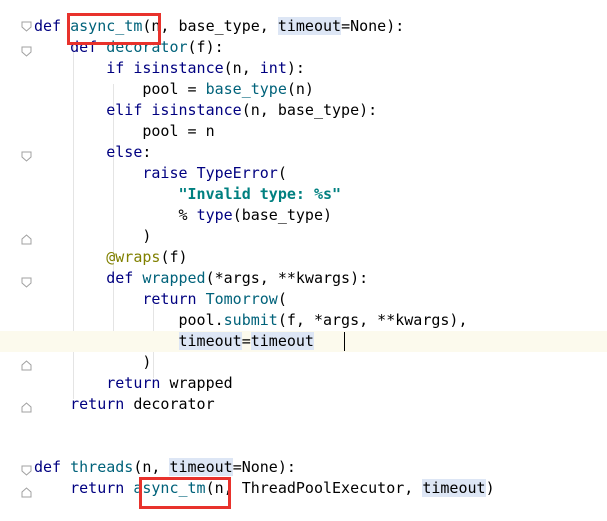  I want to click on code-token: threads, so click(102, 467).